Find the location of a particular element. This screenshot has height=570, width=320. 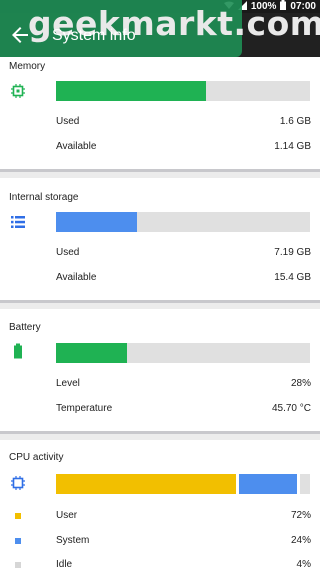

battery-temperature-label: Temperature is located at coordinates (84, 408).